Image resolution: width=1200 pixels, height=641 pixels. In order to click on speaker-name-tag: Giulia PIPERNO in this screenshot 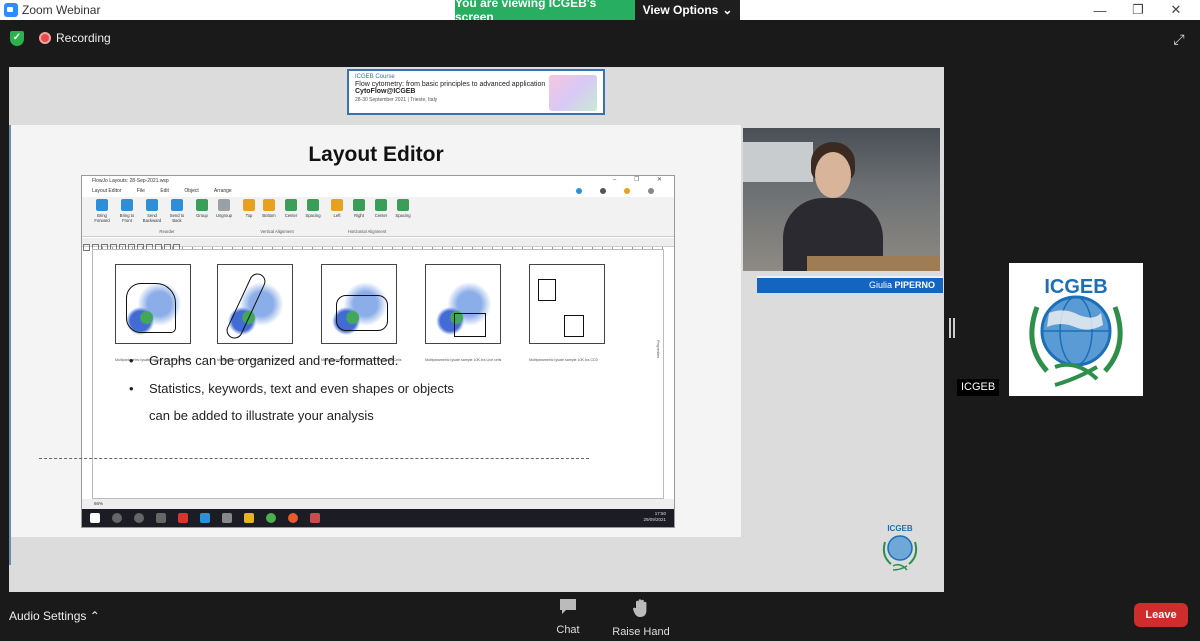, I will do `click(850, 284)`.